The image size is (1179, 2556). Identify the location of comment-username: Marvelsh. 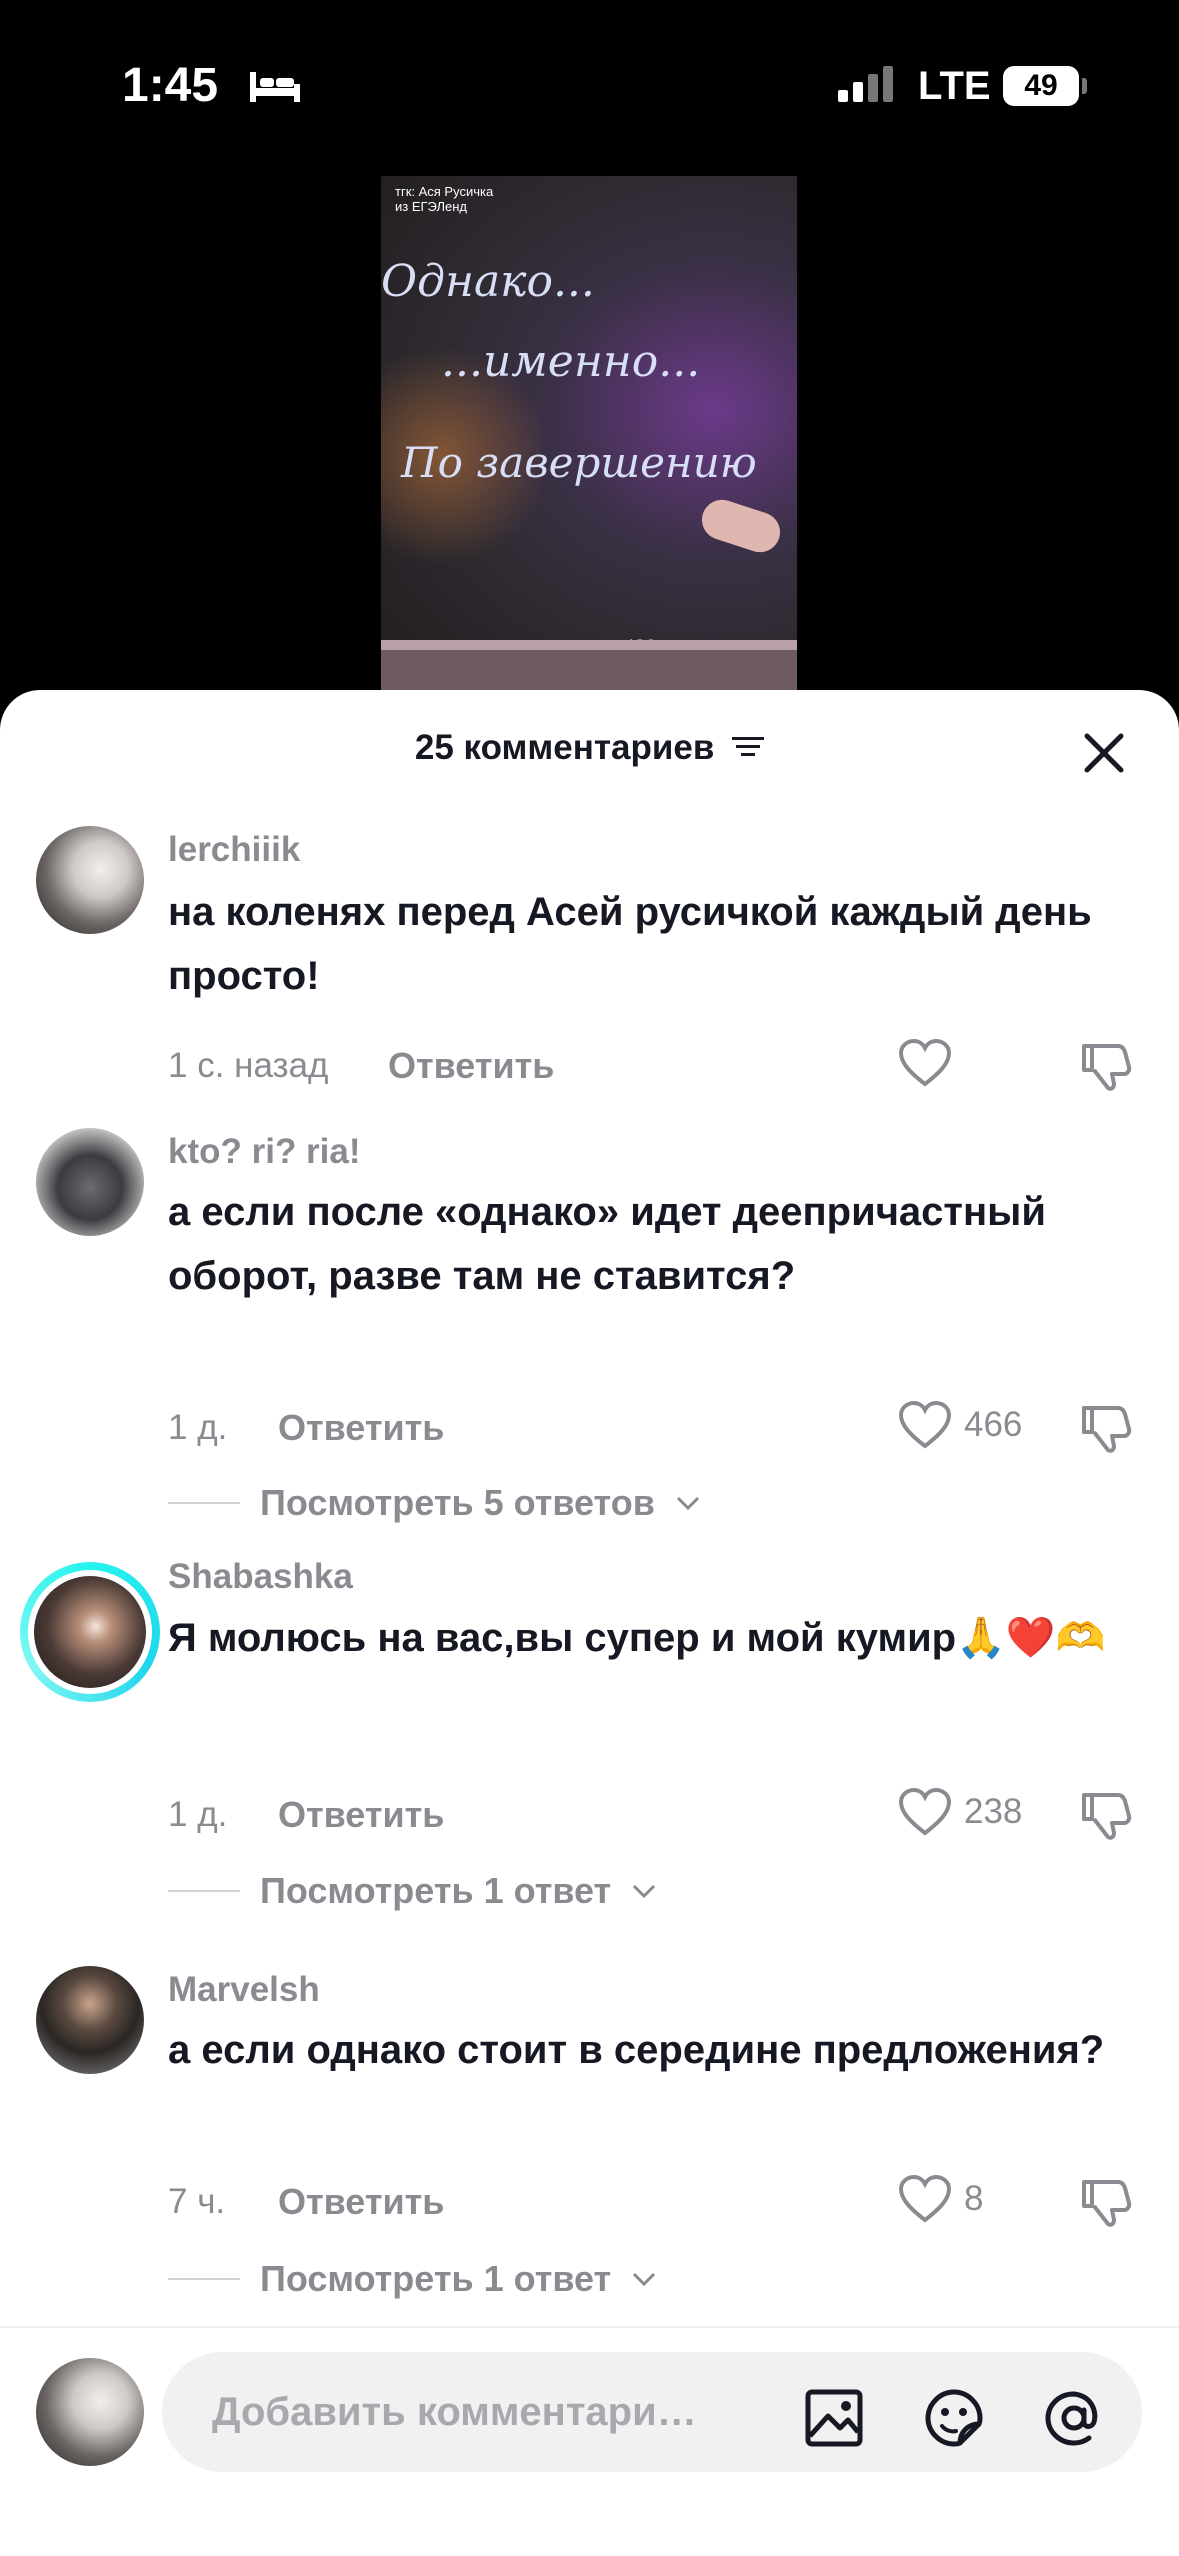
(244, 1990).